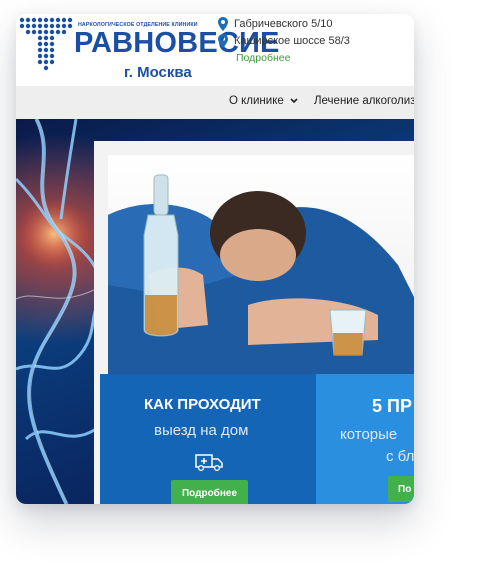 The image size is (478, 567). I want to click on neuron-background-image, so click(56, 311).